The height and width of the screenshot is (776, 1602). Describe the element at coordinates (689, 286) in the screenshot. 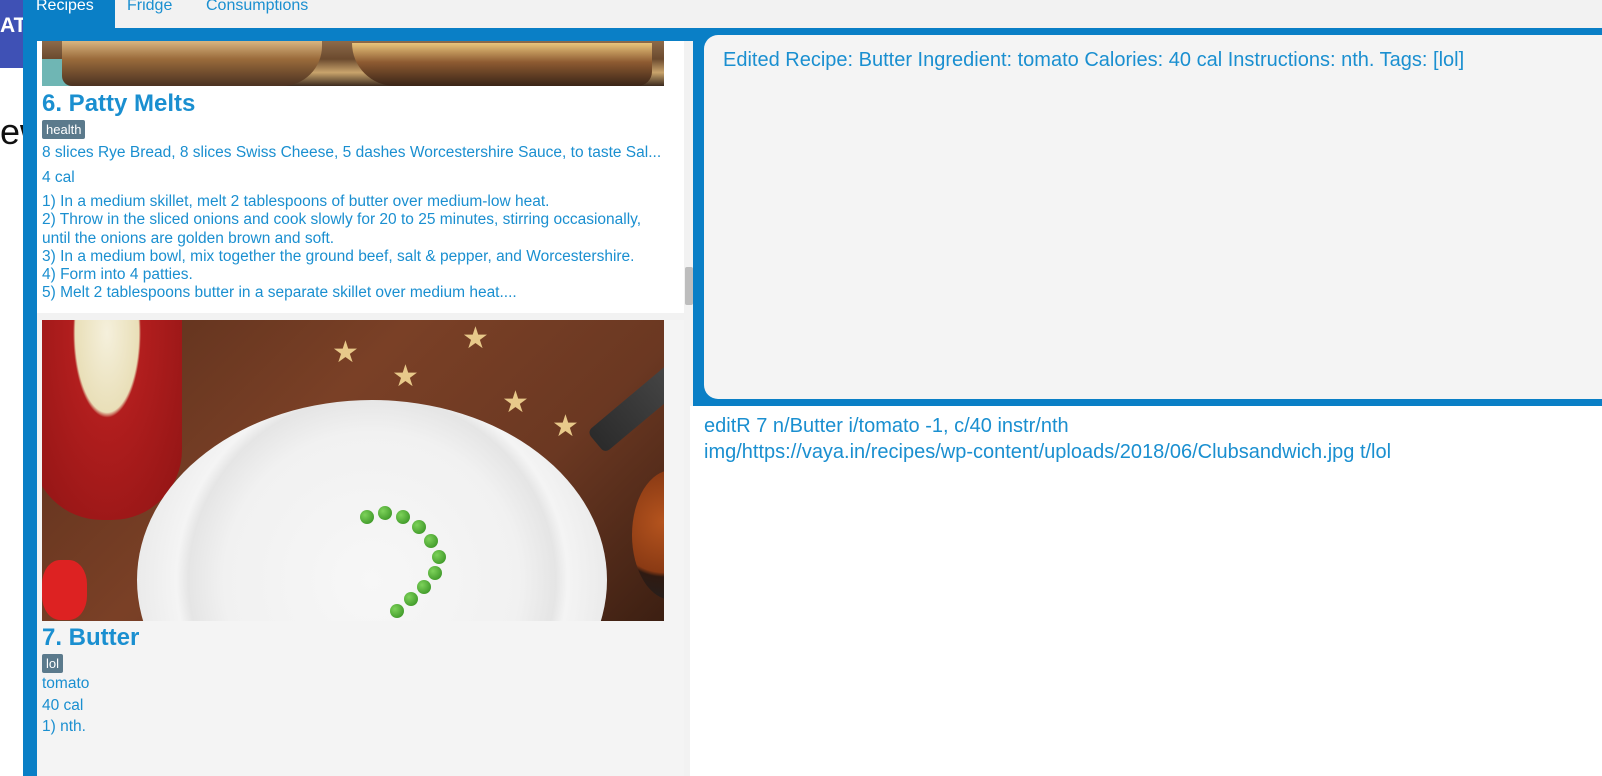

I see `scrollbar-thumb` at that location.